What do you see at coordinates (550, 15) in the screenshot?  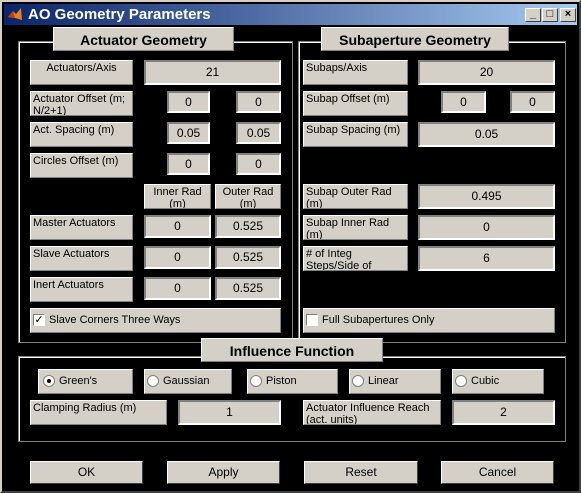 I see `maximize-button: □` at bounding box center [550, 15].